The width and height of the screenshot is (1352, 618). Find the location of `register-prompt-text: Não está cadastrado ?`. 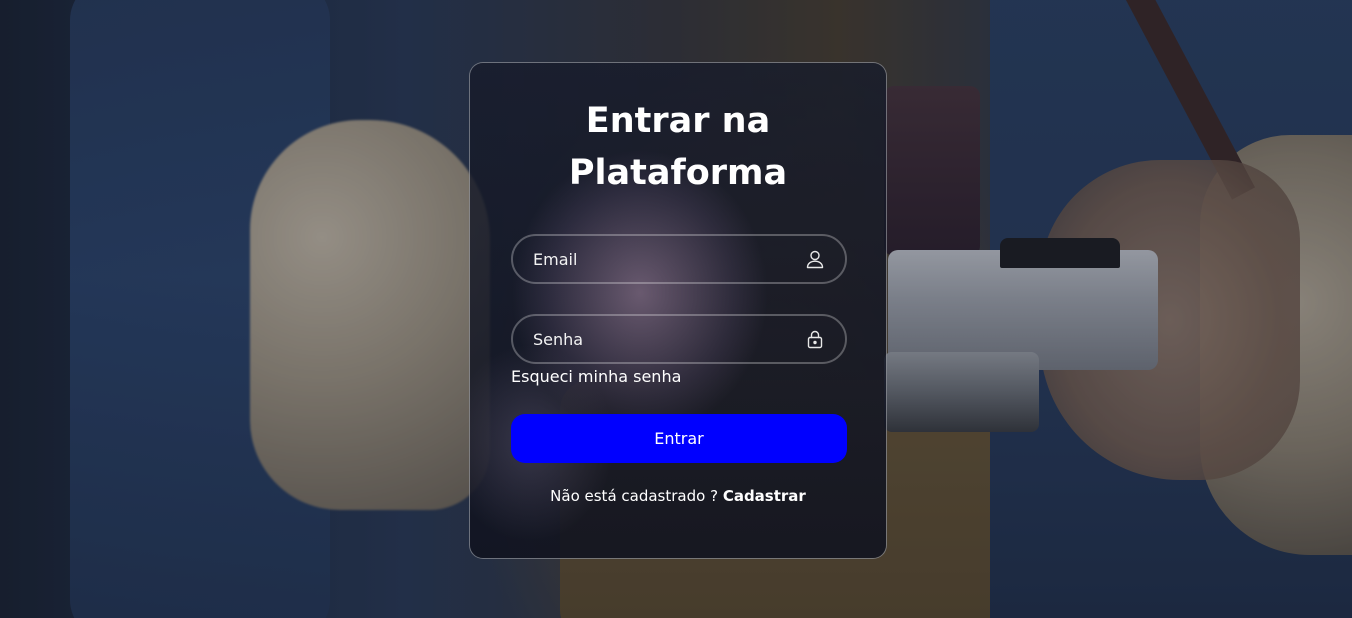

register-prompt-text: Não está cadastrado ? is located at coordinates (636, 496).